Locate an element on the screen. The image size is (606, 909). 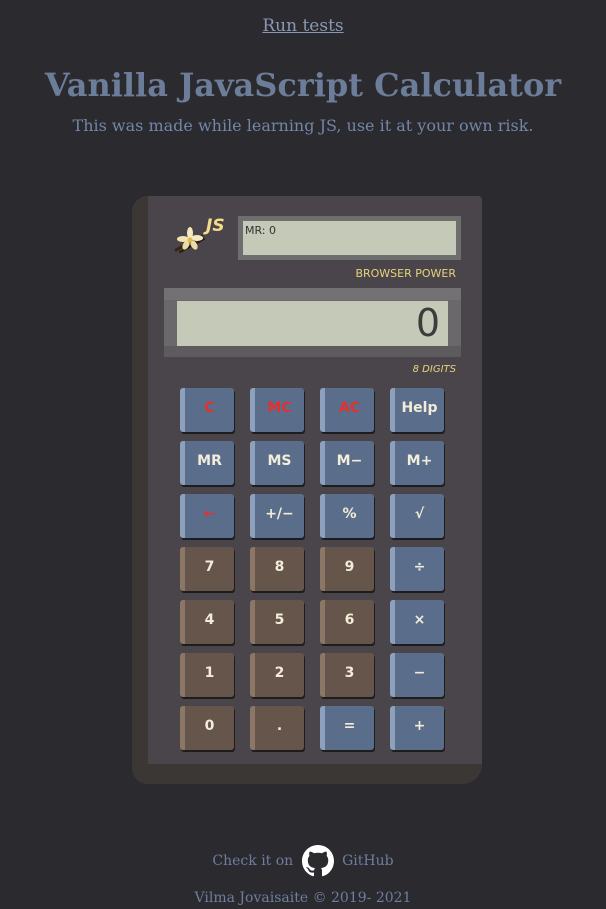
memory-display: MR: 0 is located at coordinates (349, 238).